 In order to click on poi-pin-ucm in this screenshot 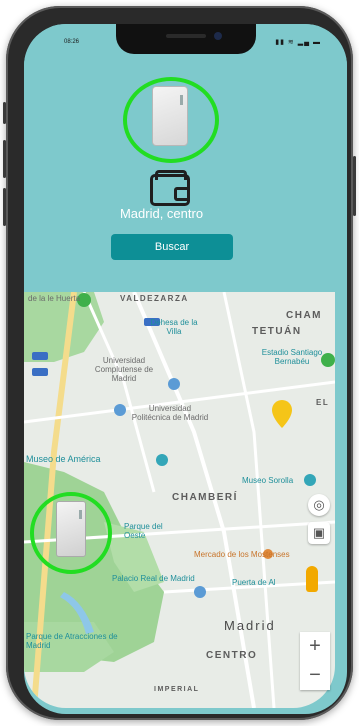, I will do `click(174, 384)`.